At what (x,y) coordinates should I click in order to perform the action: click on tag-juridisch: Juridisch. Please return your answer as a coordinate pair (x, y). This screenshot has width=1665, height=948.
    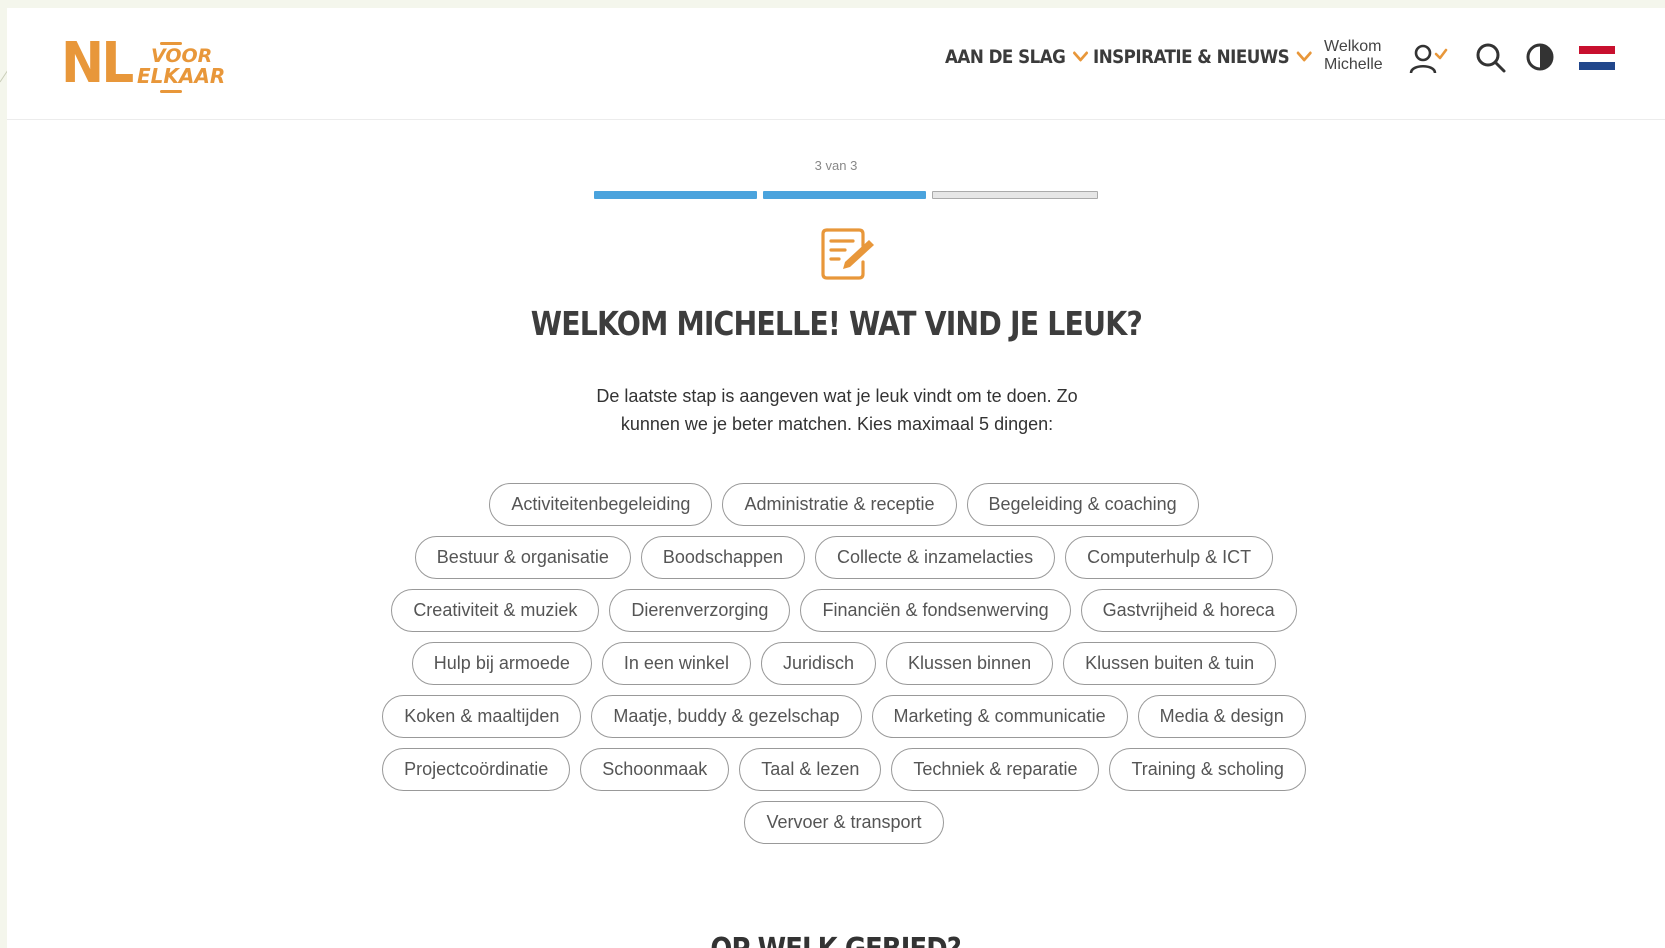
    Looking at the image, I should click on (818, 663).